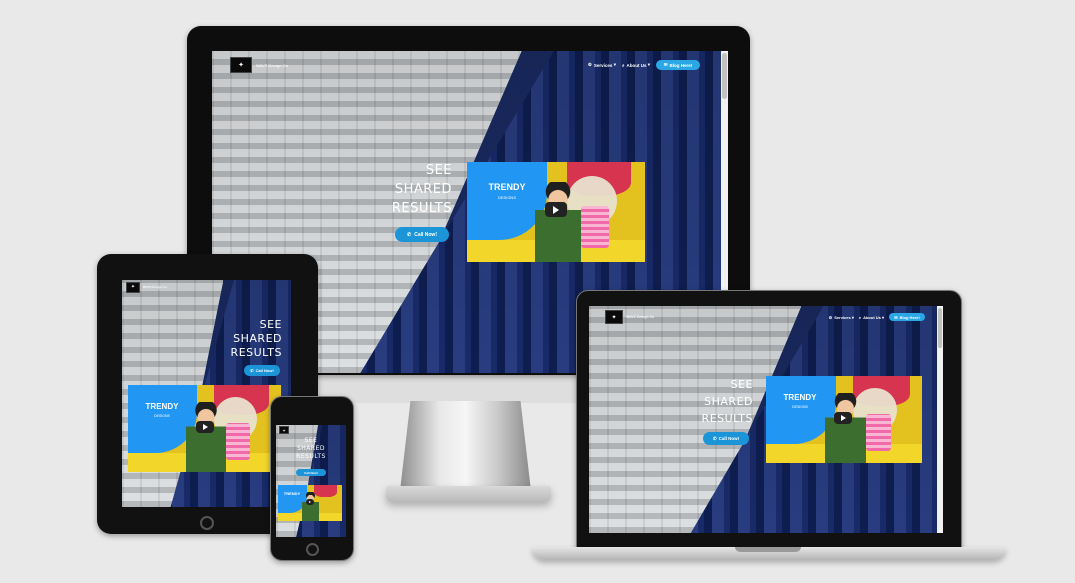 This screenshot has width=1075, height=583. Describe the element at coordinates (422, 234) in the screenshot. I see `call-now-button: ✆ Call Now!` at that location.